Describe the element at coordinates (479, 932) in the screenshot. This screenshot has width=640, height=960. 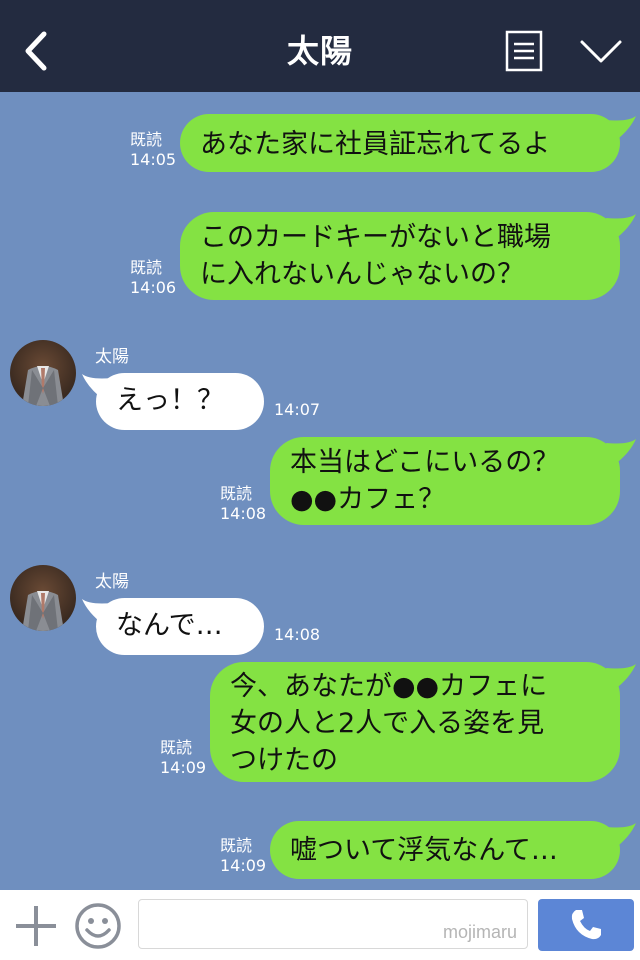
I see `watermark: mojimaru` at that location.